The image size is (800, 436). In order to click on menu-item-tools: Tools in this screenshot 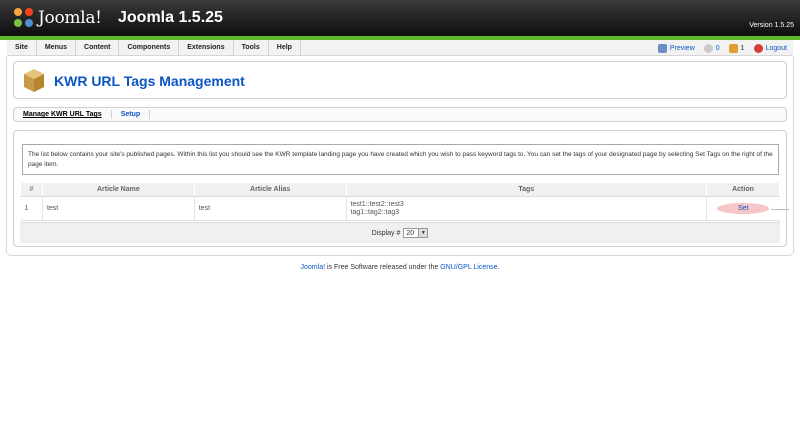, I will do `click(251, 48)`.